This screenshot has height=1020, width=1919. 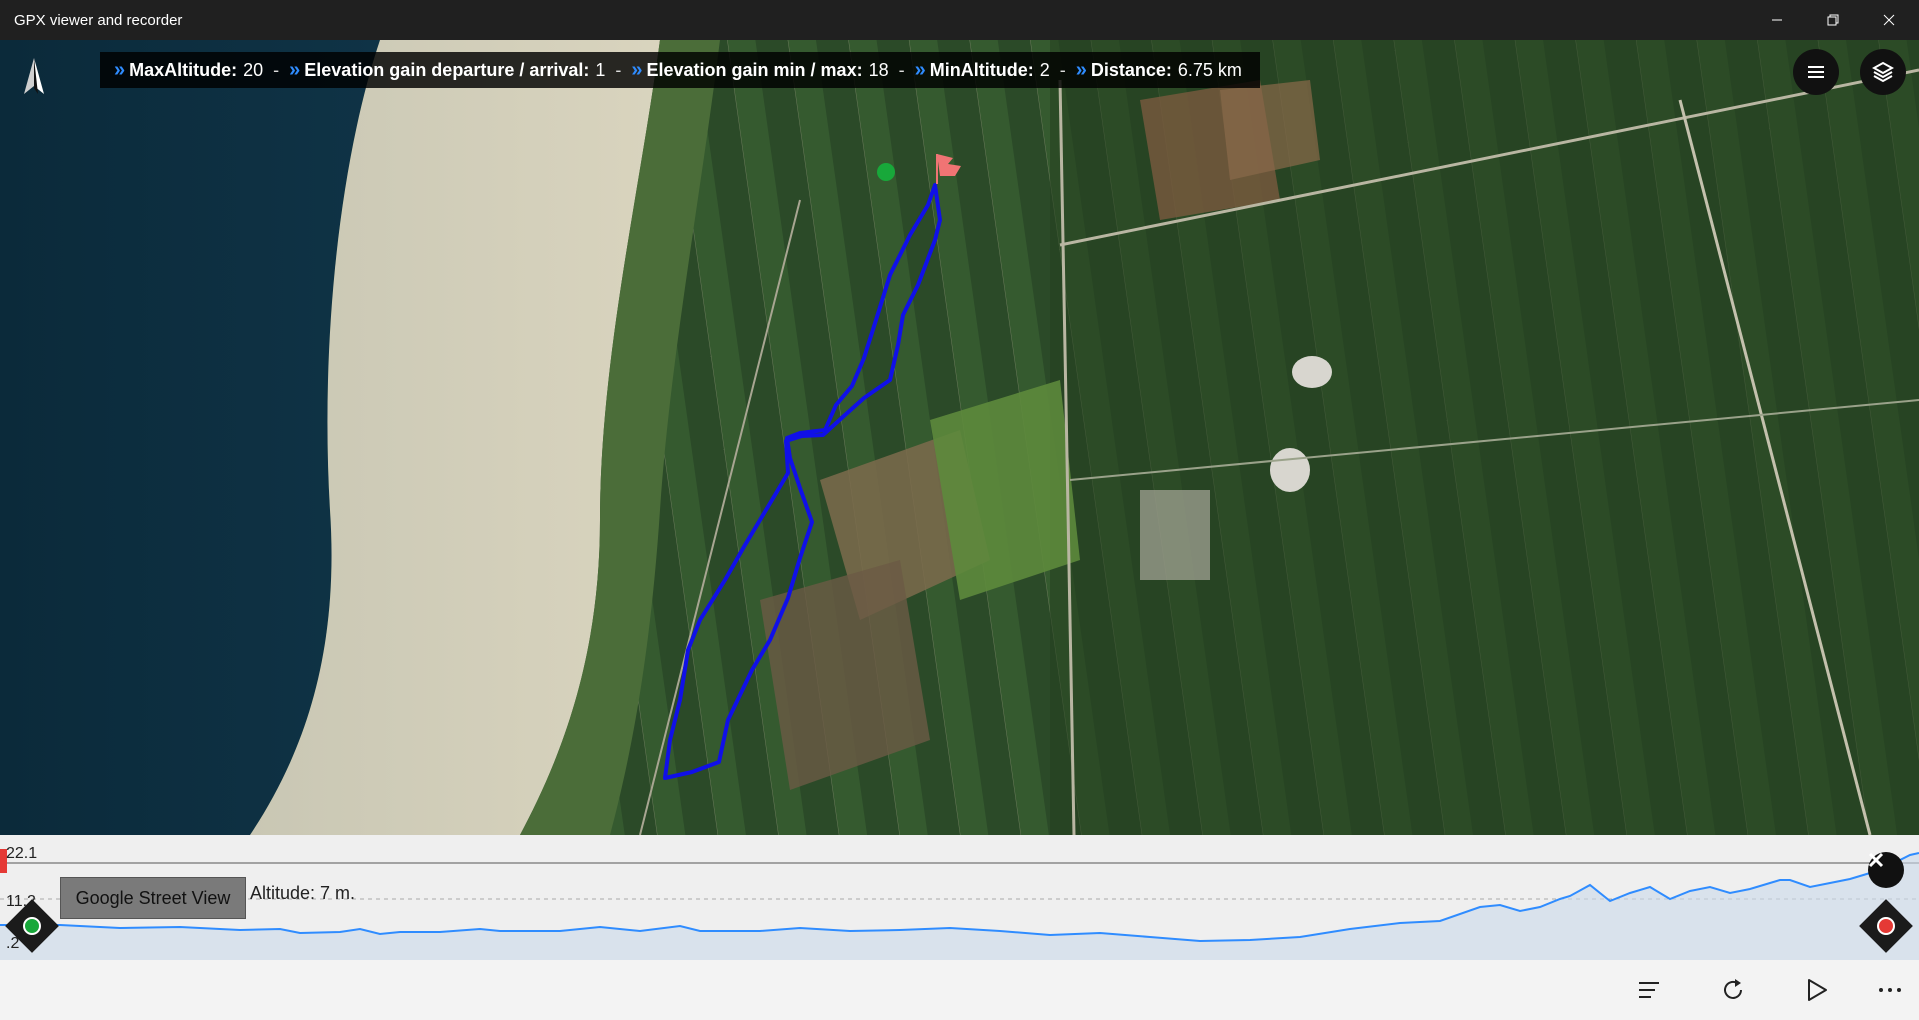 What do you see at coordinates (153, 898) in the screenshot?
I see `google-street-view-button: Google Street View` at bounding box center [153, 898].